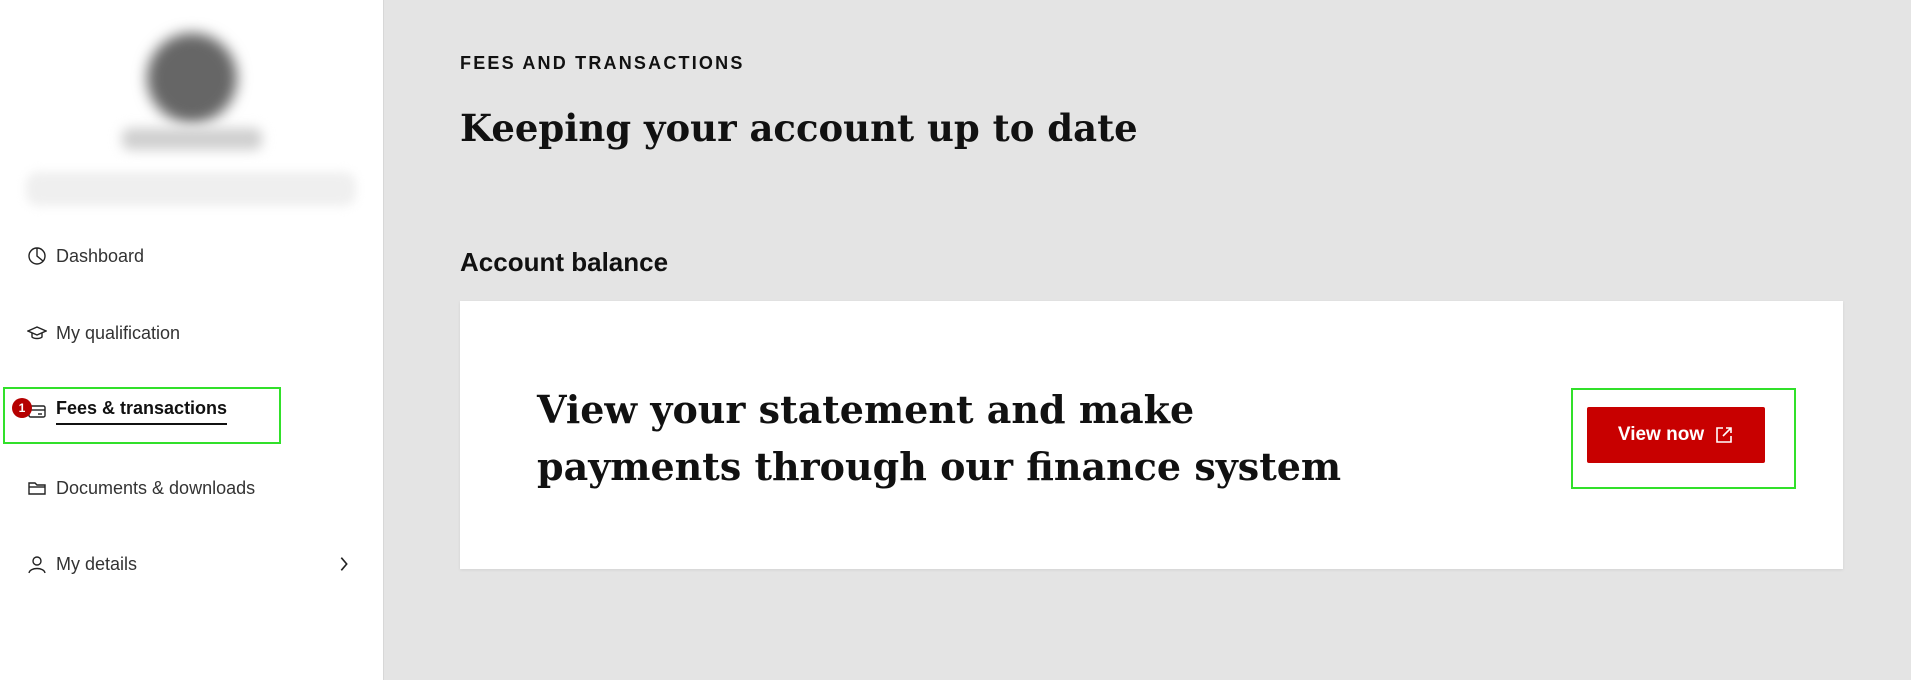 The image size is (1911, 680). Describe the element at coordinates (1661, 434) in the screenshot. I see `view-now-button-label: View now` at that location.